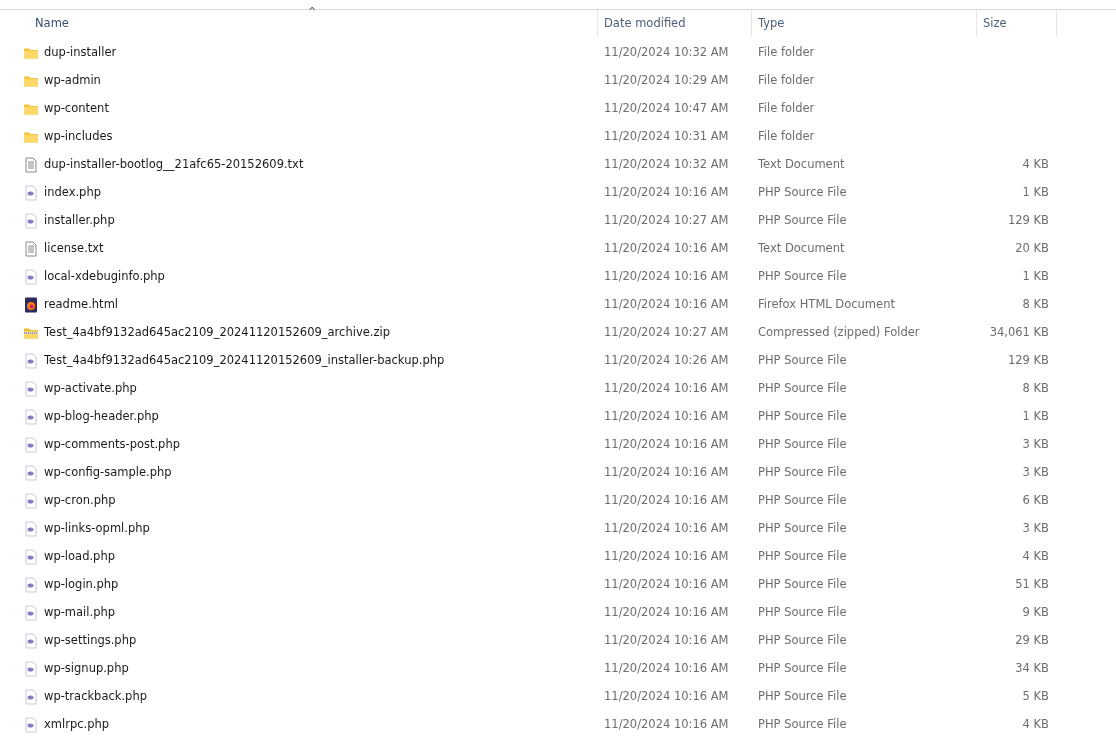 The image size is (1116, 749). I want to click on file-name: readme.html, so click(81, 305).